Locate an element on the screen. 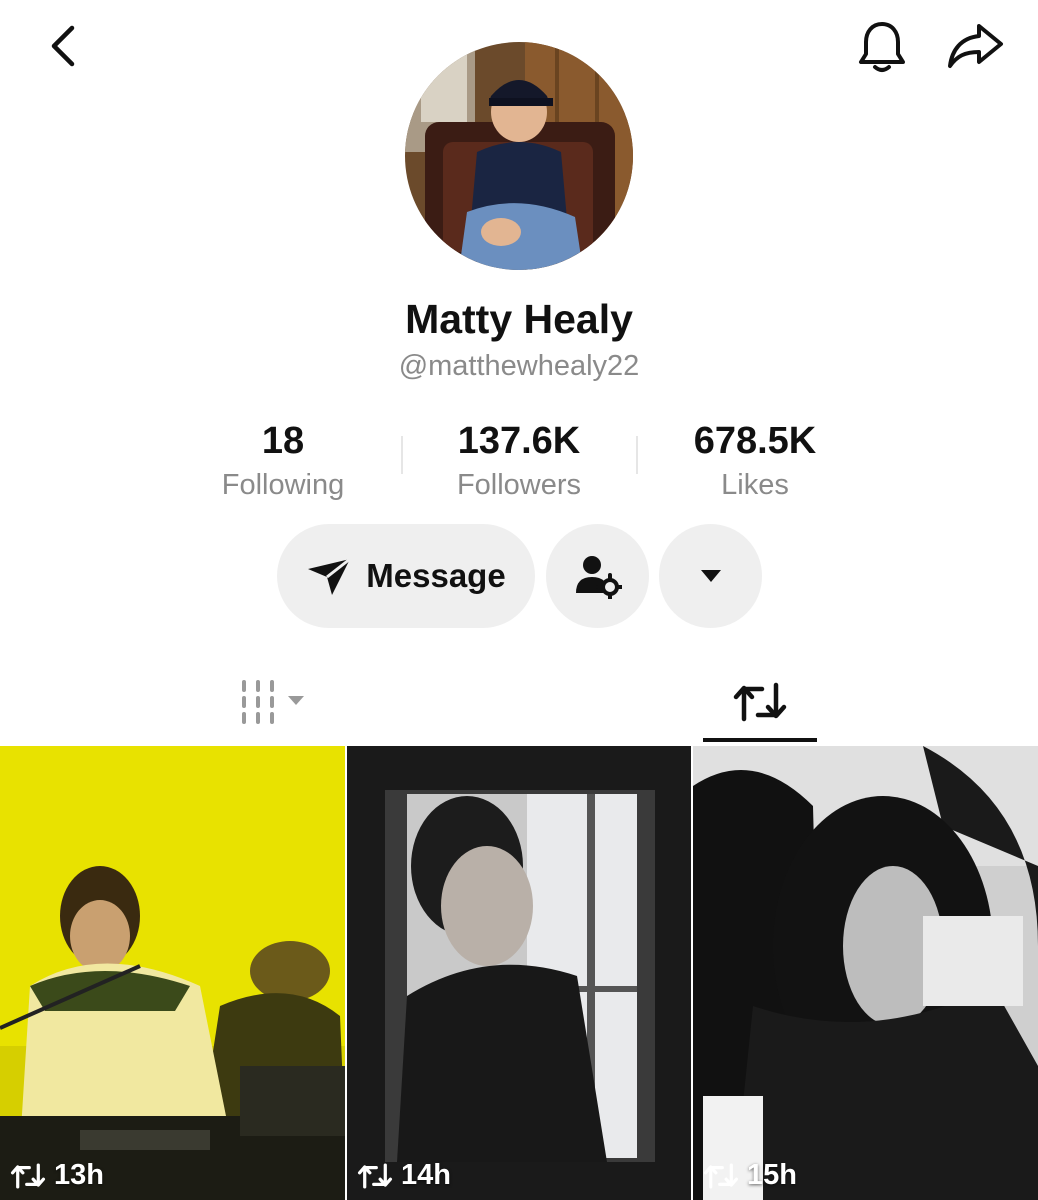 This screenshot has height=1200, width=1038. repost-video-2: 14h is located at coordinates (519, 973).